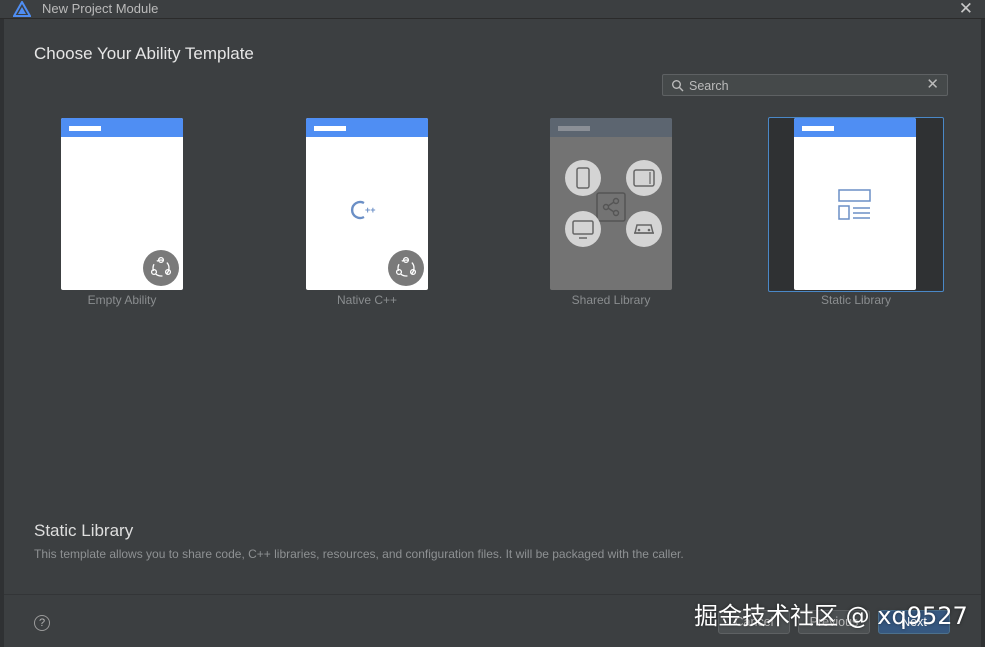 Image resolution: width=985 pixels, height=647 pixels. Describe the element at coordinates (644, 178) in the screenshot. I see `tablet-icon` at that location.